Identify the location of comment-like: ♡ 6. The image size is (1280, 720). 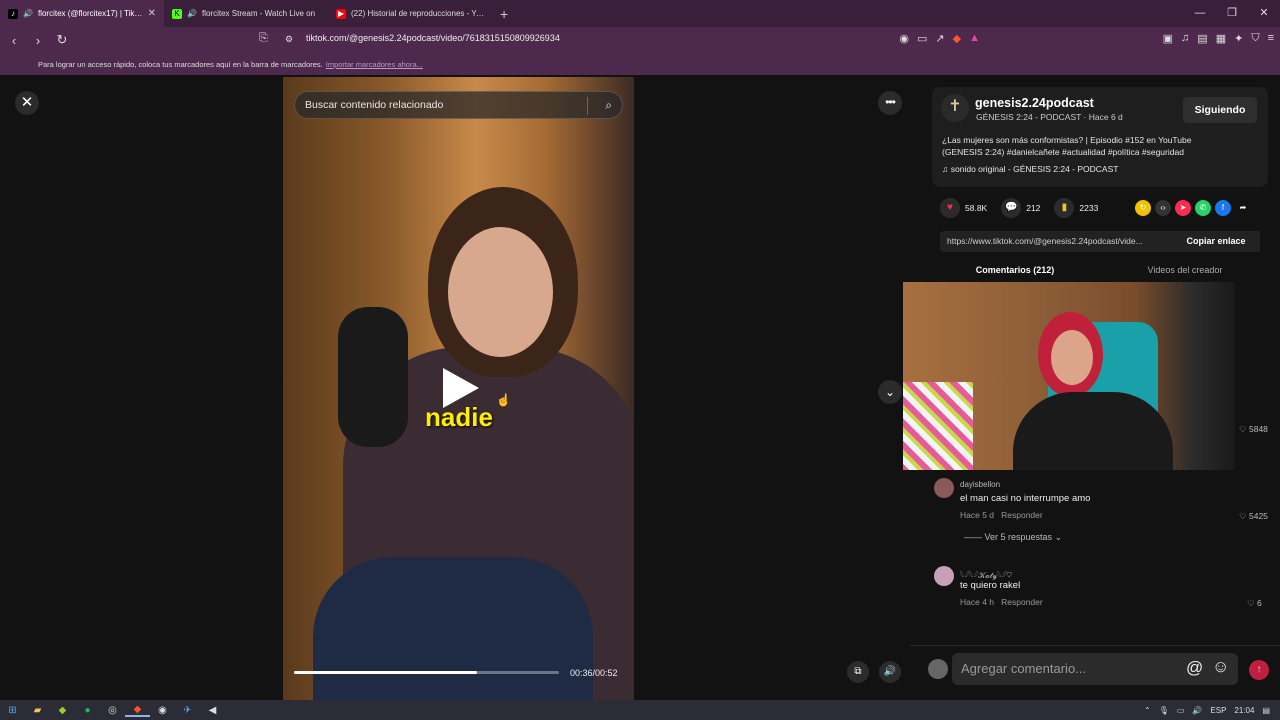
(1254, 603).